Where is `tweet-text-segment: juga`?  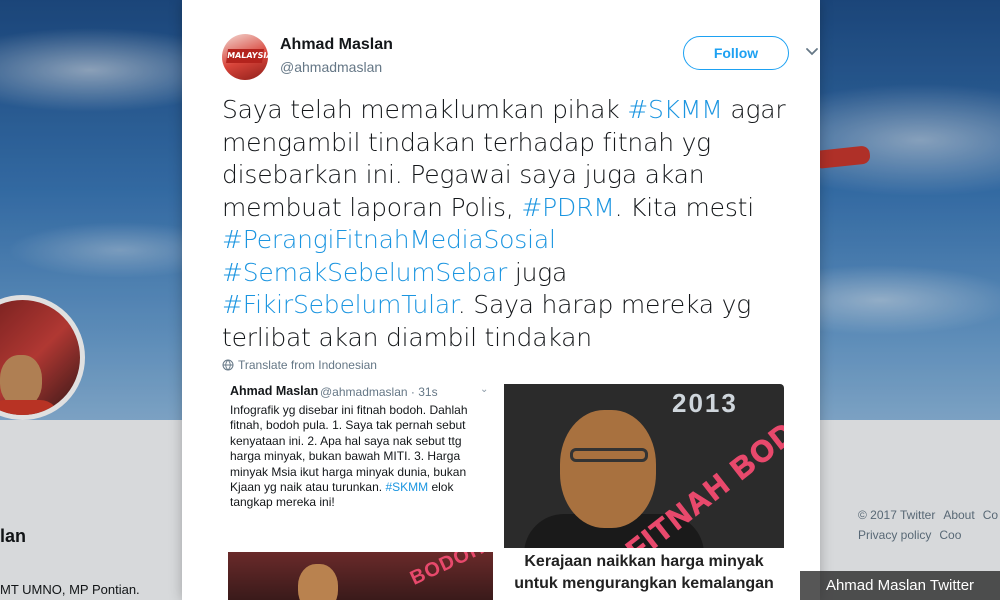 tweet-text-segment: juga is located at coordinates (537, 272).